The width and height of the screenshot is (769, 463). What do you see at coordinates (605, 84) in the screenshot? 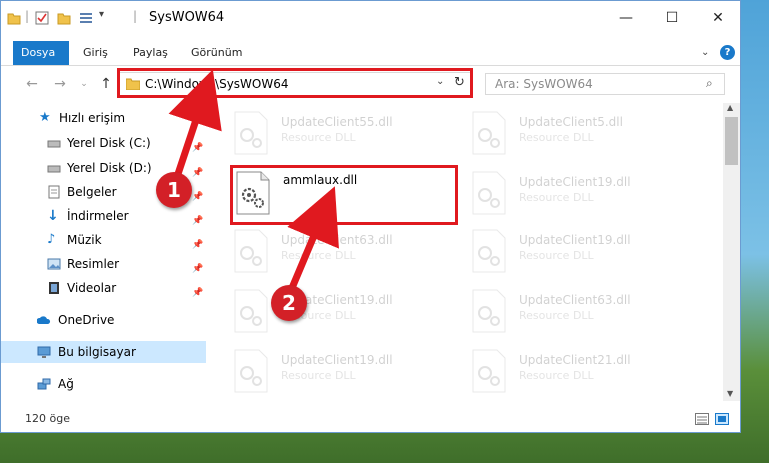
I see `search-input: Ara: SysWOW64 ⌕` at bounding box center [605, 84].